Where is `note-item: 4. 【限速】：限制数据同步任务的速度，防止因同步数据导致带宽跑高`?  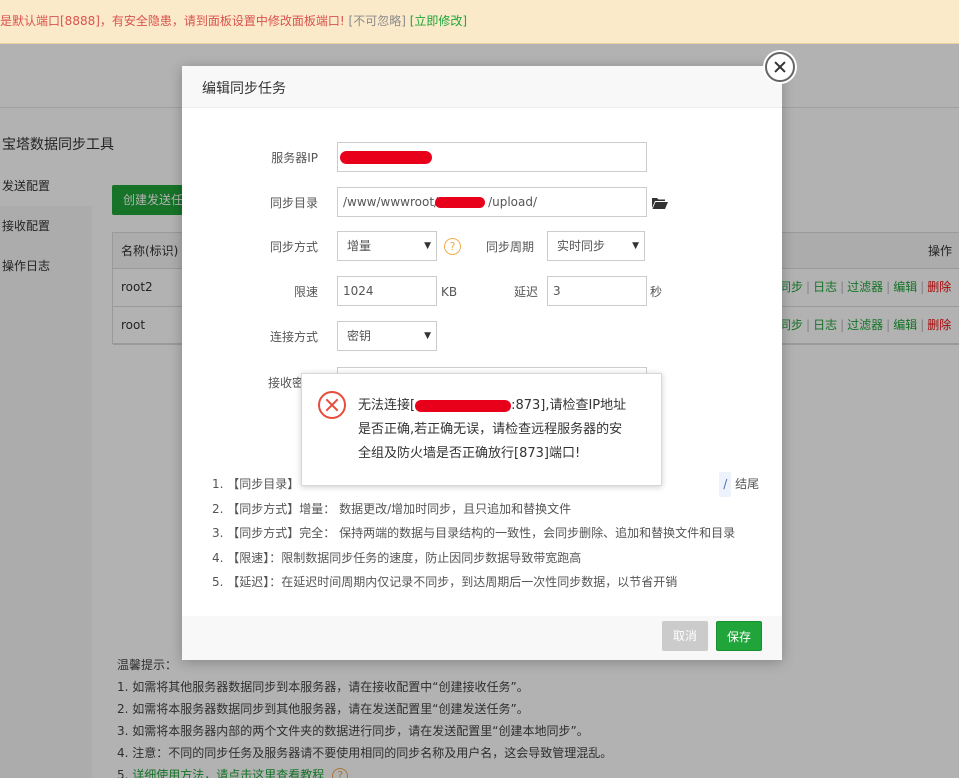
note-item: 4. 【限速】：限制数据同步任务的速度，防止因同步数据导致带宽跑高 is located at coordinates (397, 557).